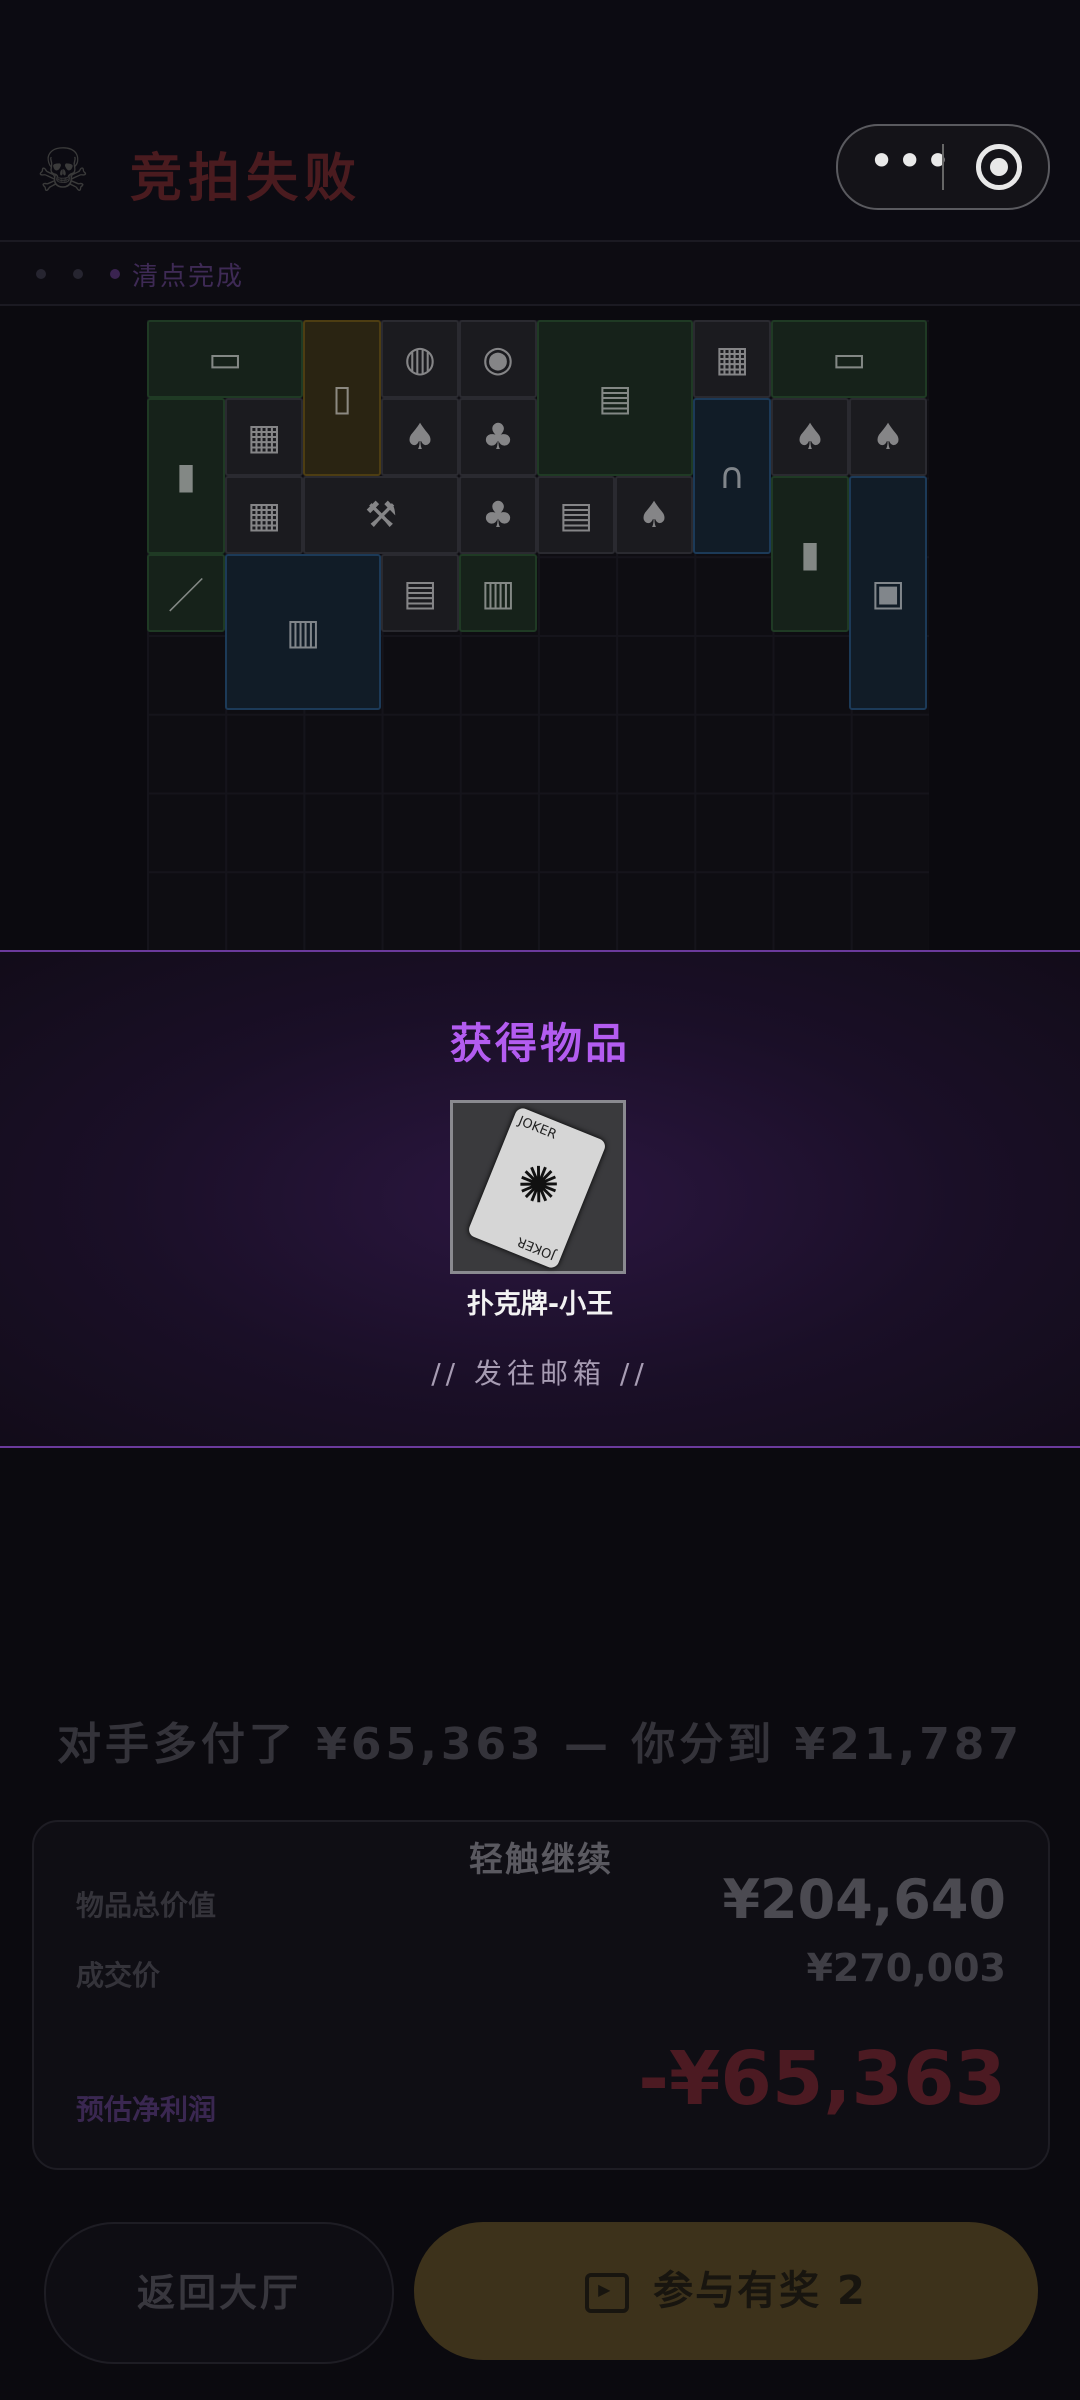  What do you see at coordinates (576, 515) in the screenshot?
I see `item-paper: ▤` at bounding box center [576, 515].